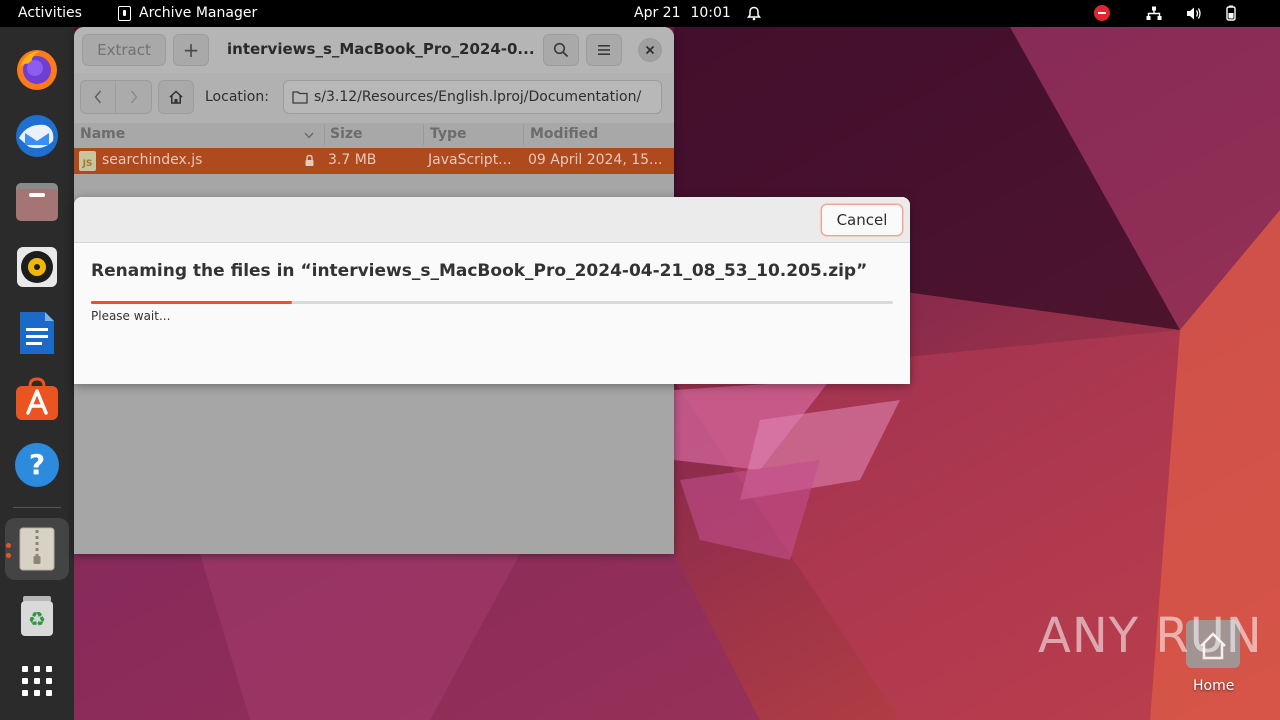 This screenshot has height=720, width=1280. Describe the element at coordinates (124, 13) in the screenshot. I see `archive-app-icon` at that location.